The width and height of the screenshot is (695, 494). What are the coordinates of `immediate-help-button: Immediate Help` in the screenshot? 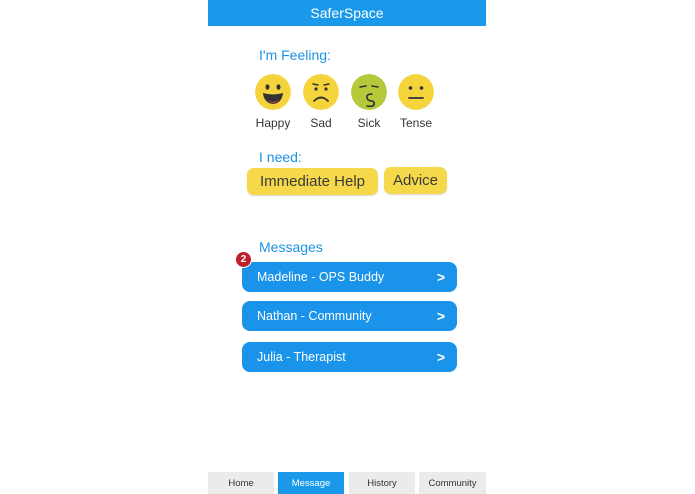 It's located at (312, 181).